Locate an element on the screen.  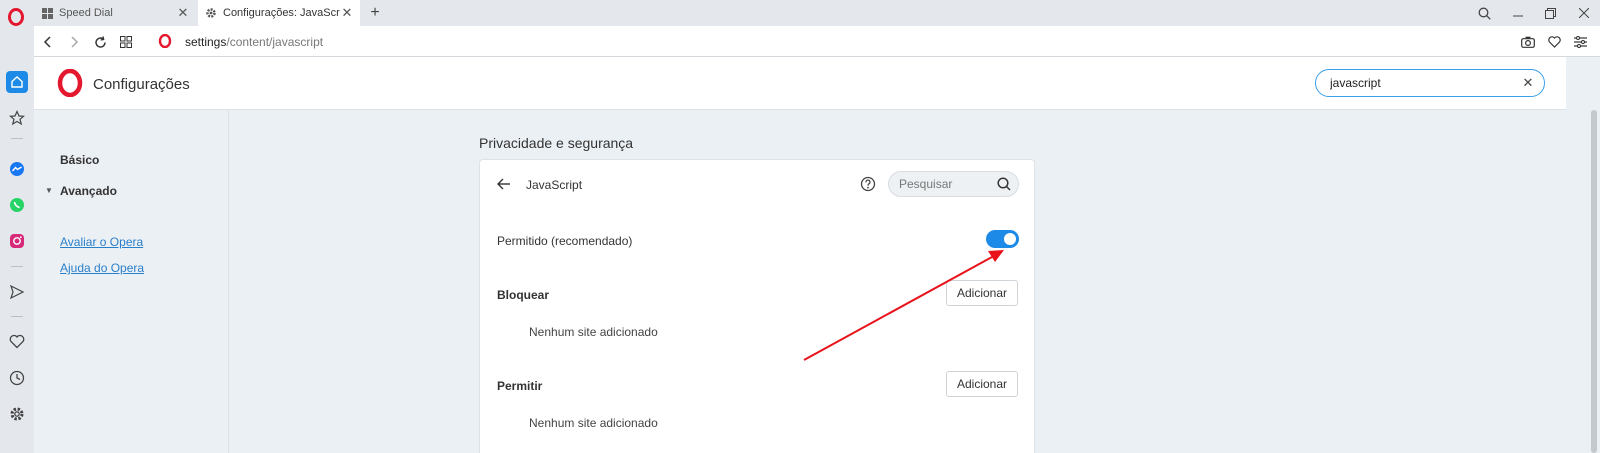
nav-item-basic: Básico is located at coordinates (79, 160).